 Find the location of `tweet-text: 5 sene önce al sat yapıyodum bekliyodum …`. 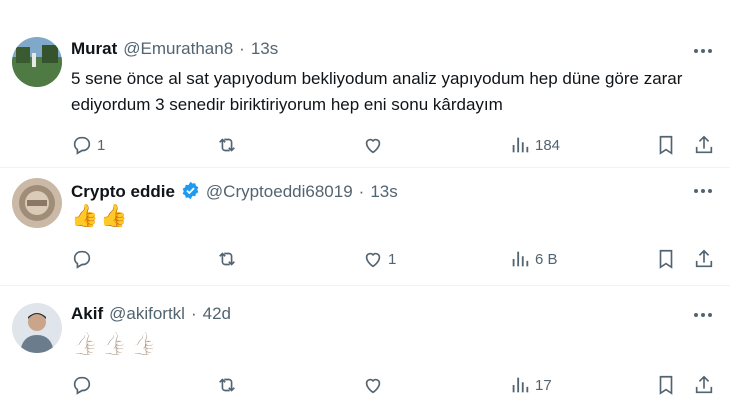

tweet-text: 5 sene önce al sat yapıyodum bekliyodum … is located at coordinates (377, 91).